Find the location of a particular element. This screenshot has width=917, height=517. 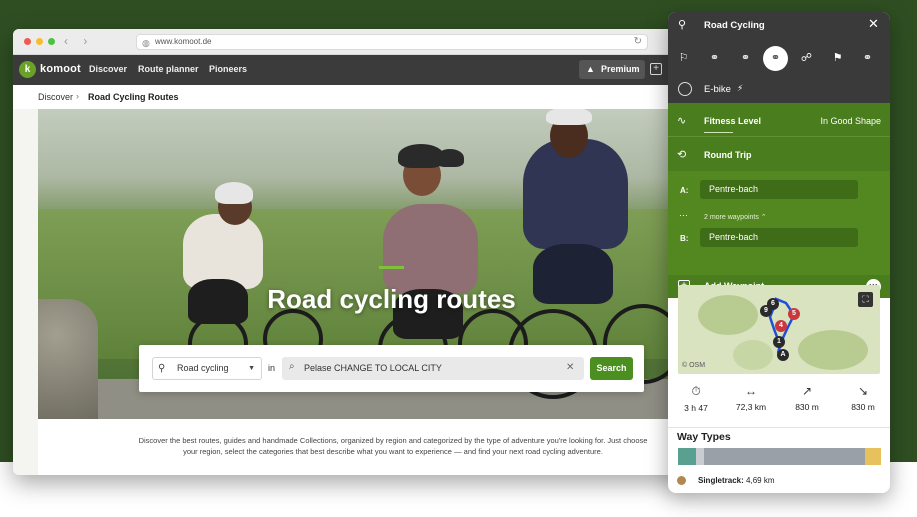

route-map: 9 6 5 4 1 A © OSM ⛶ is located at coordinates (779, 329).